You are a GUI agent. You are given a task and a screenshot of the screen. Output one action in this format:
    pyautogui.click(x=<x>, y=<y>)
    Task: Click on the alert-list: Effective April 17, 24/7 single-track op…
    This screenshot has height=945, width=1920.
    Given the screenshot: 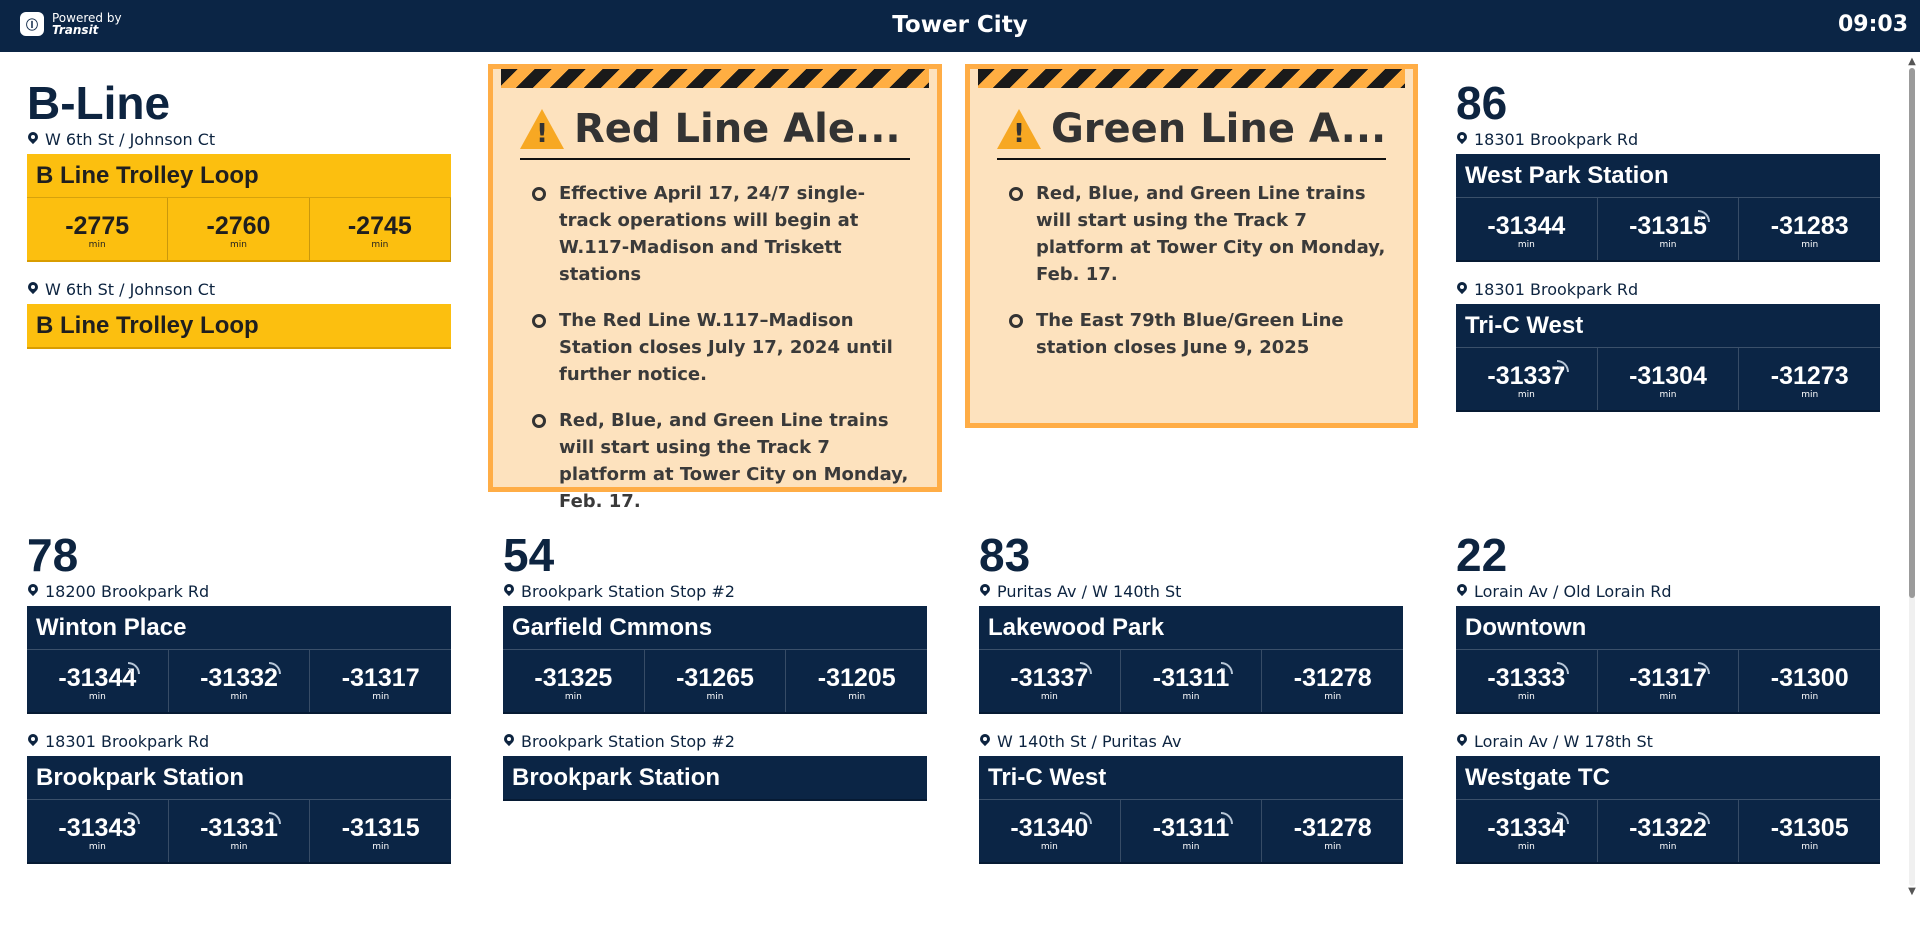 What is the action you would take?
    pyautogui.click(x=715, y=347)
    